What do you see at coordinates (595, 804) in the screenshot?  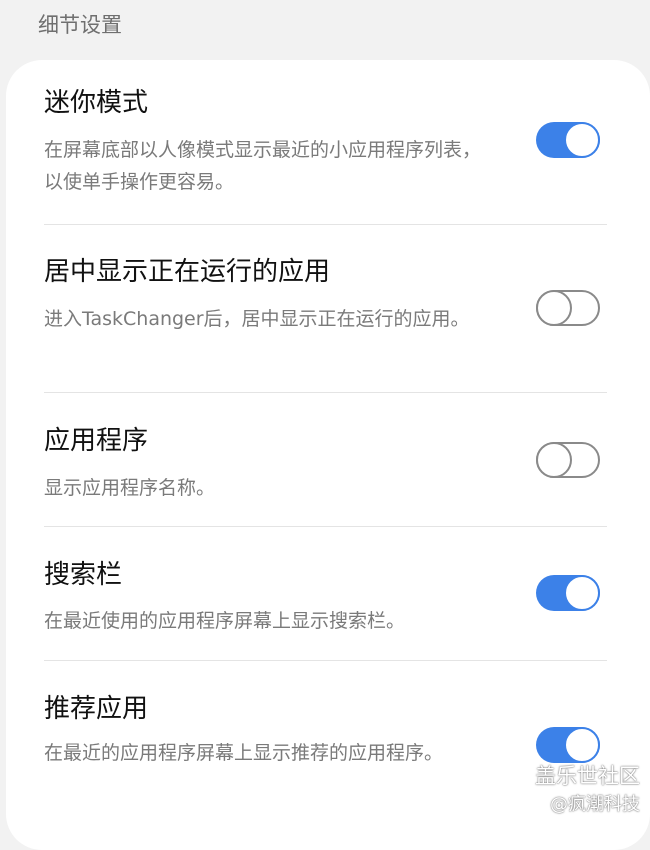 I see `watermark-author: @疯潮科技` at bounding box center [595, 804].